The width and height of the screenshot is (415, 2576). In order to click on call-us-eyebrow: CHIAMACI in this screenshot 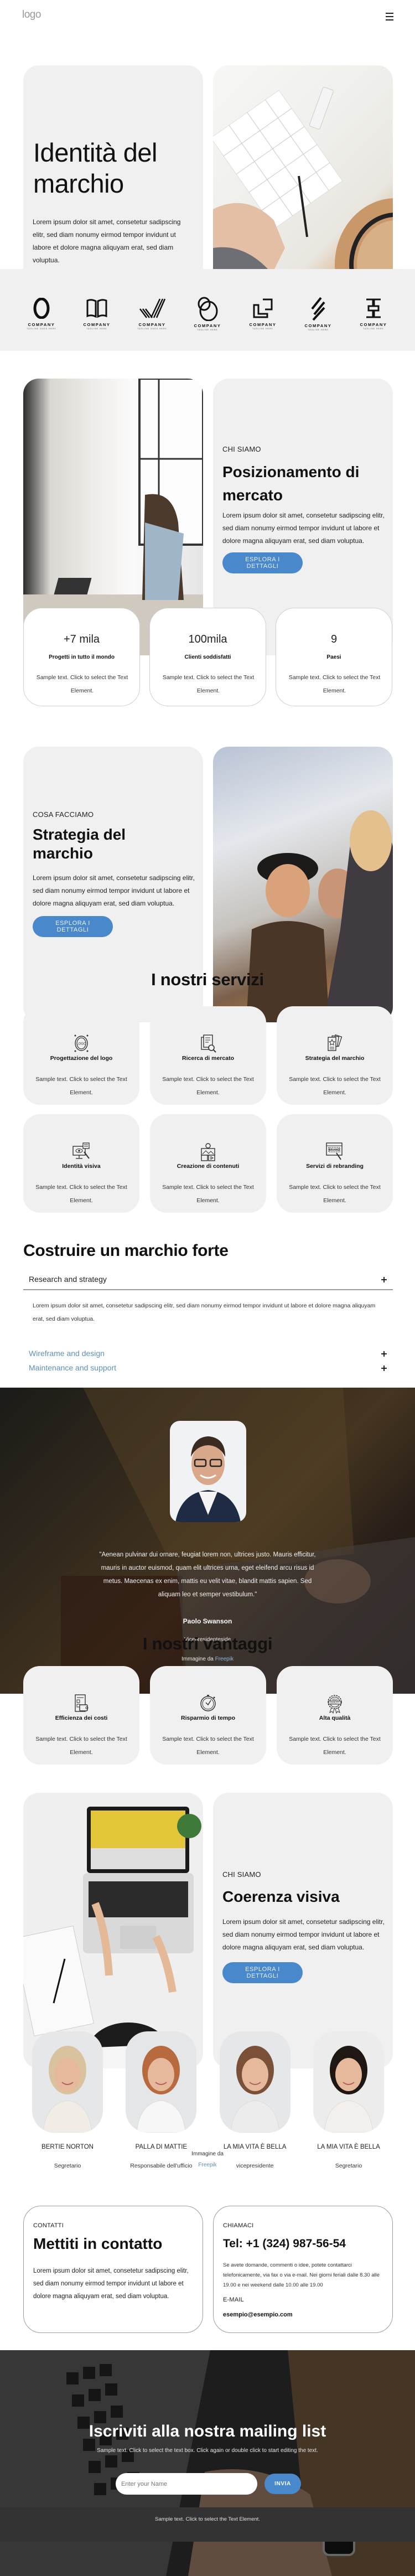, I will do `click(238, 2225)`.